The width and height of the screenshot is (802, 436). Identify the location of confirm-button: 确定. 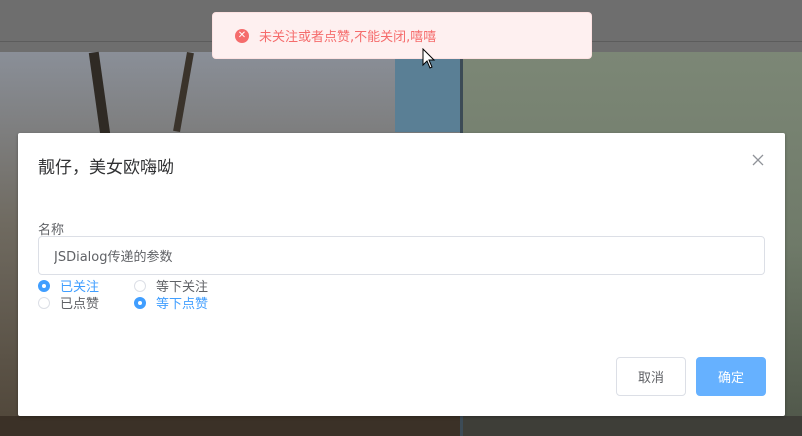
(731, 376).